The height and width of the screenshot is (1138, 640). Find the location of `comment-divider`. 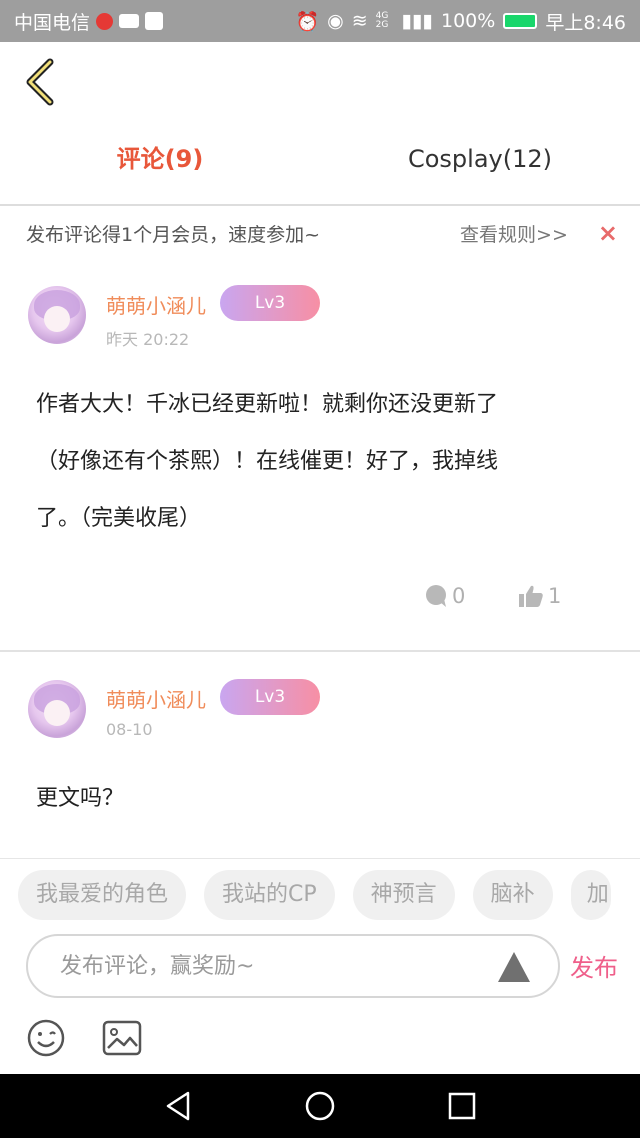

comment-divider is located at coordinates (320, 651).